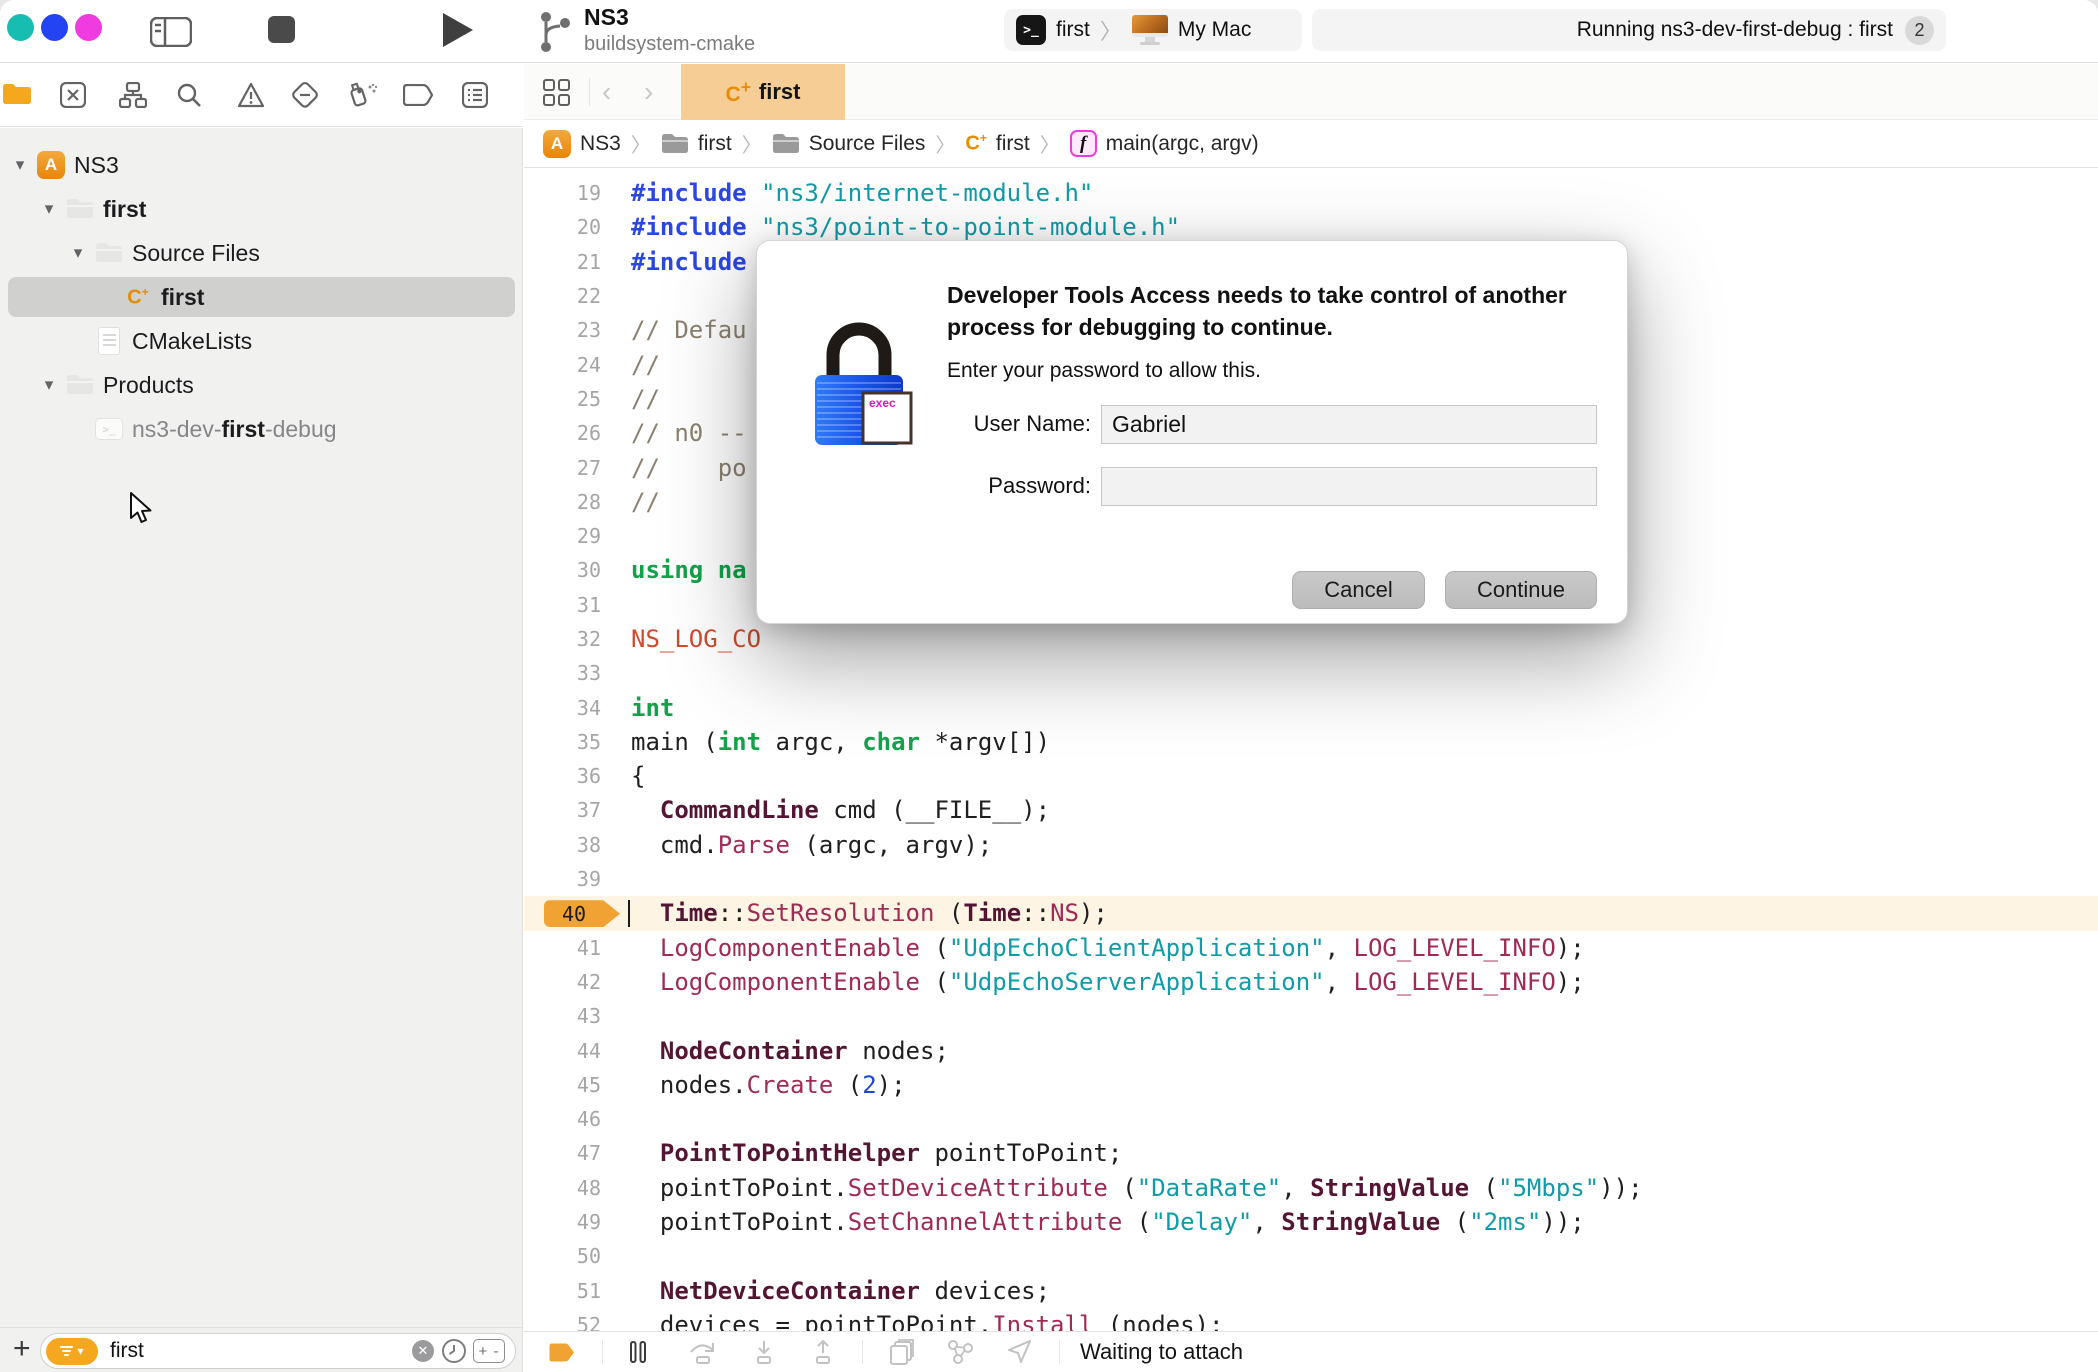  I want to click on source-control-navigator-icon, so click(73, 95).